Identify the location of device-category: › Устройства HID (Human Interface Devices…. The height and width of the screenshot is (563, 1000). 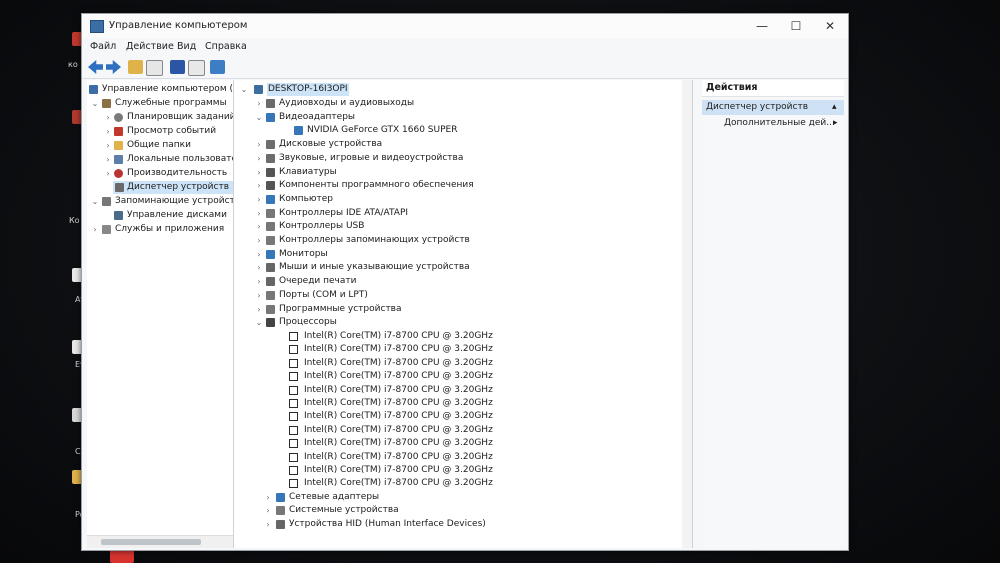
(454, 524).